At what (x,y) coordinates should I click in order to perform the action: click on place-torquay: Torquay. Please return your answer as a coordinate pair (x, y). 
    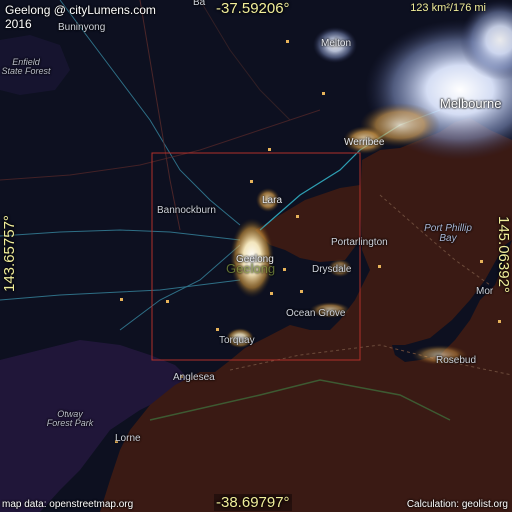
    Looking at the image, I should click on (237, 340).